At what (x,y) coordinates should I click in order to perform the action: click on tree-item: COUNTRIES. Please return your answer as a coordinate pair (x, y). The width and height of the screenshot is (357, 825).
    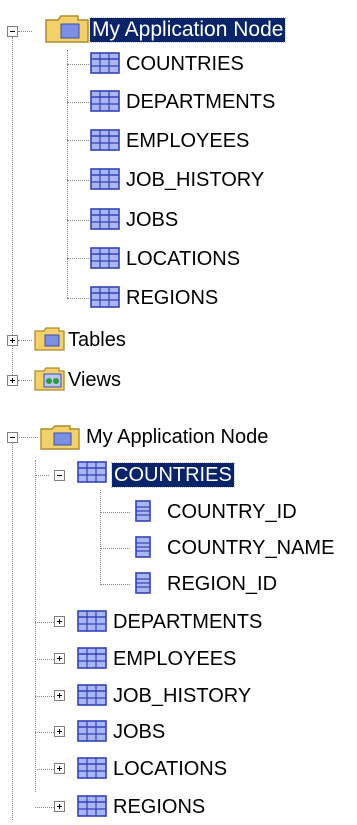
    Looking at the image, I should click on (185, 64).